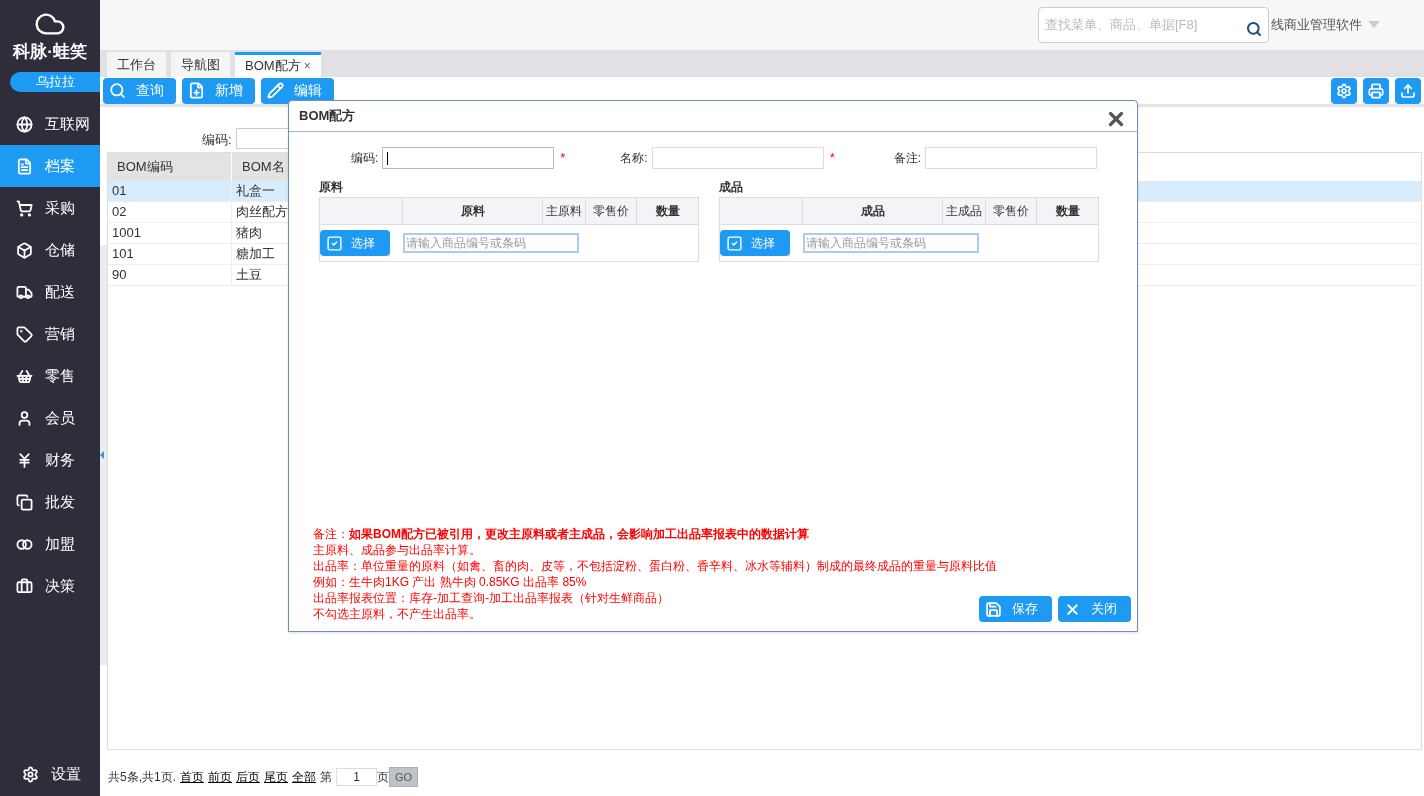 The image size is (1424, 796). I want to click on sidebar-item: 批发, so click(50, 502).